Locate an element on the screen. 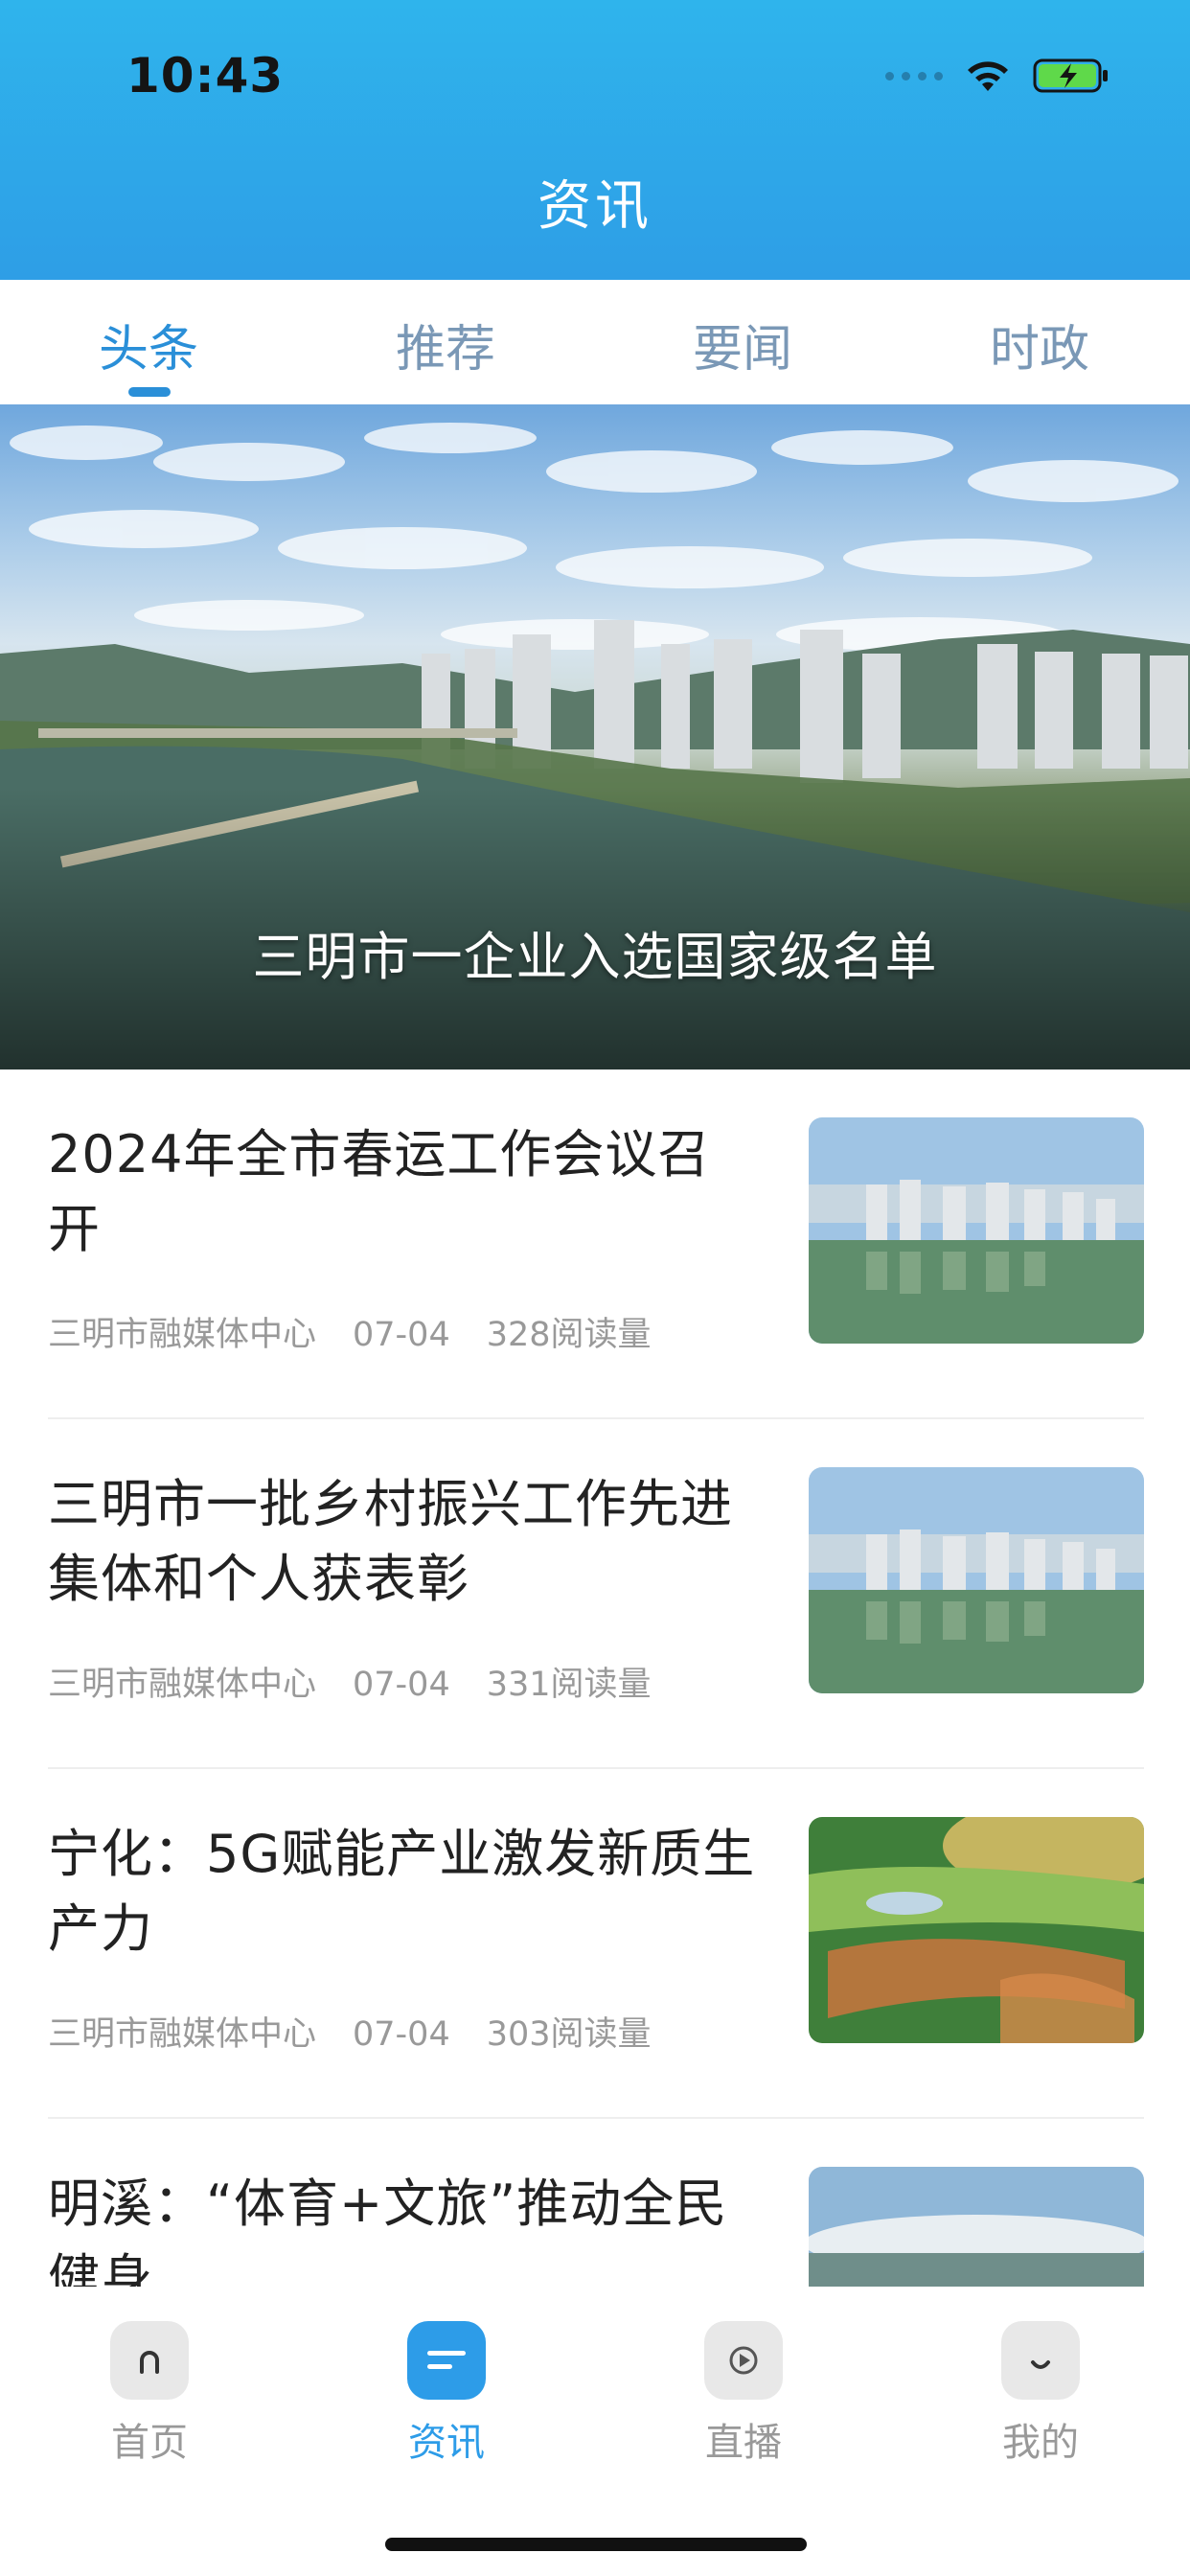 The width and height of the screenshot is (1190, 2576). news-meta: 三明市融媒体中心 07-04 328阅读量 is located at coordinates (368, 1331).